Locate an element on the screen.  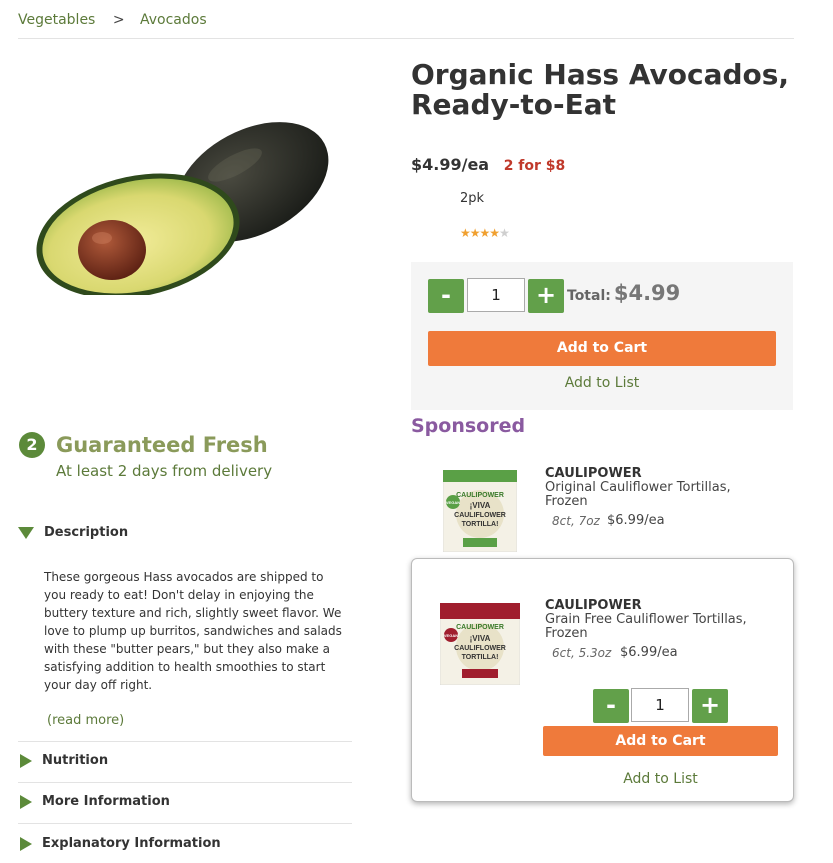
rating-stars: ★★★★★ is located at coordinates (485, 233).